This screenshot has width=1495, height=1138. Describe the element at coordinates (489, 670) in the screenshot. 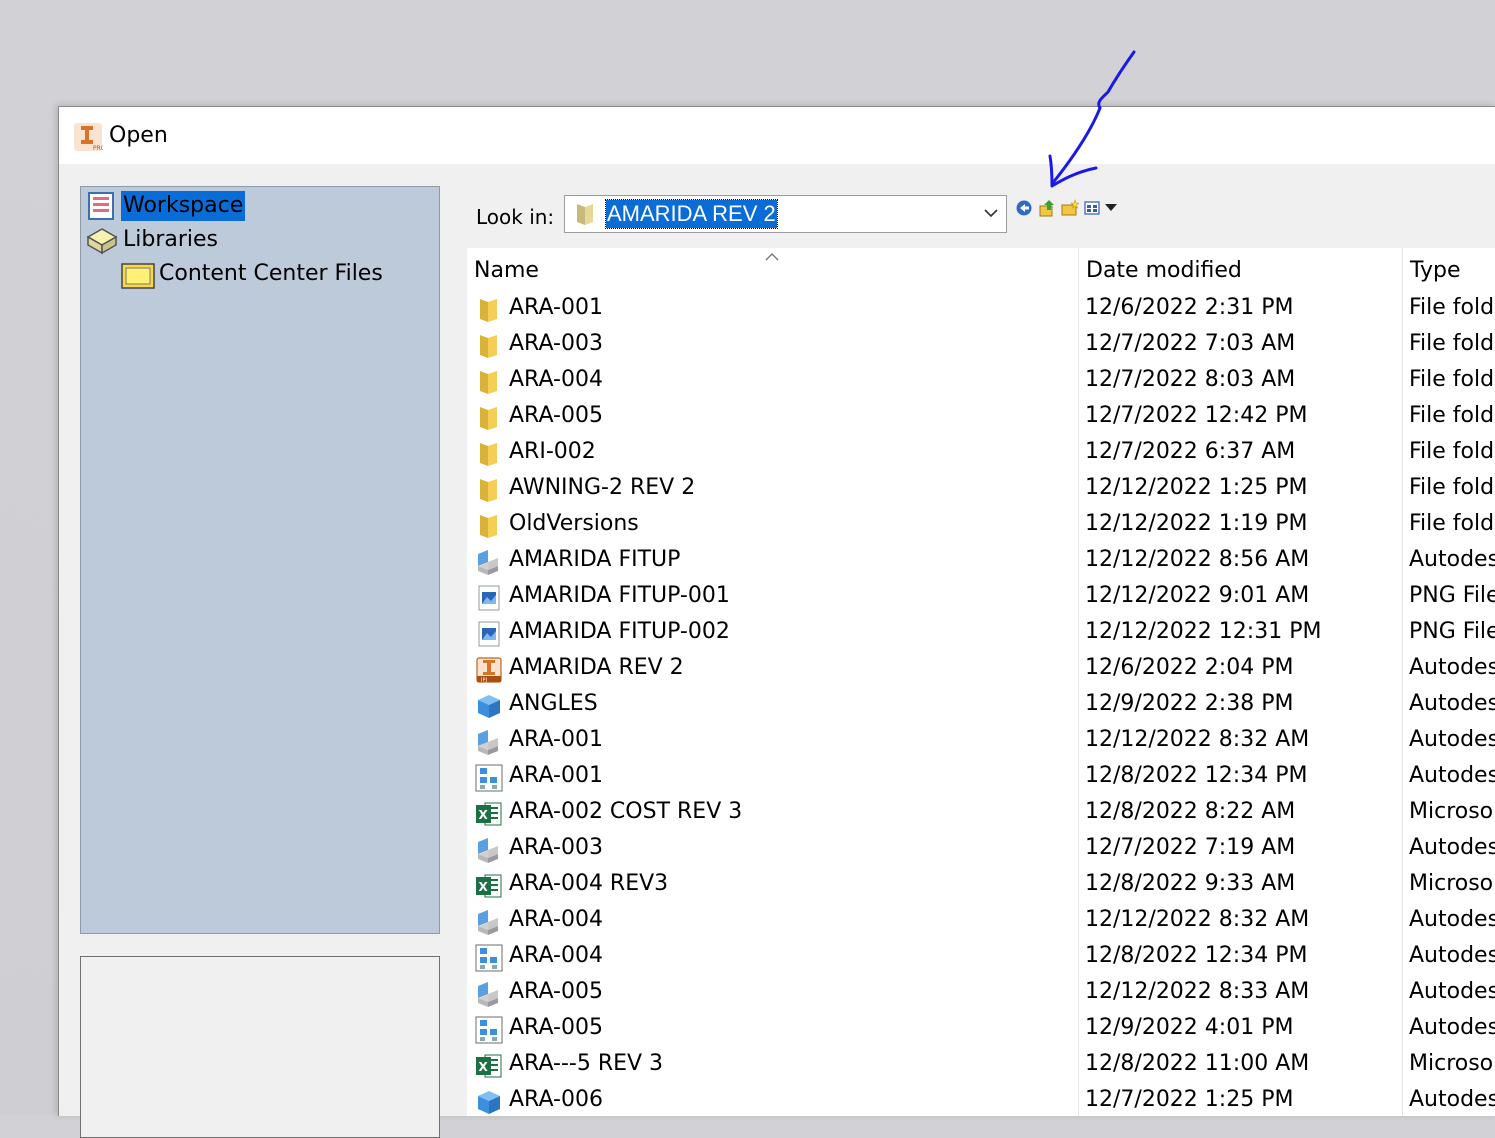

I see `project-icon: IPJ` at that location.